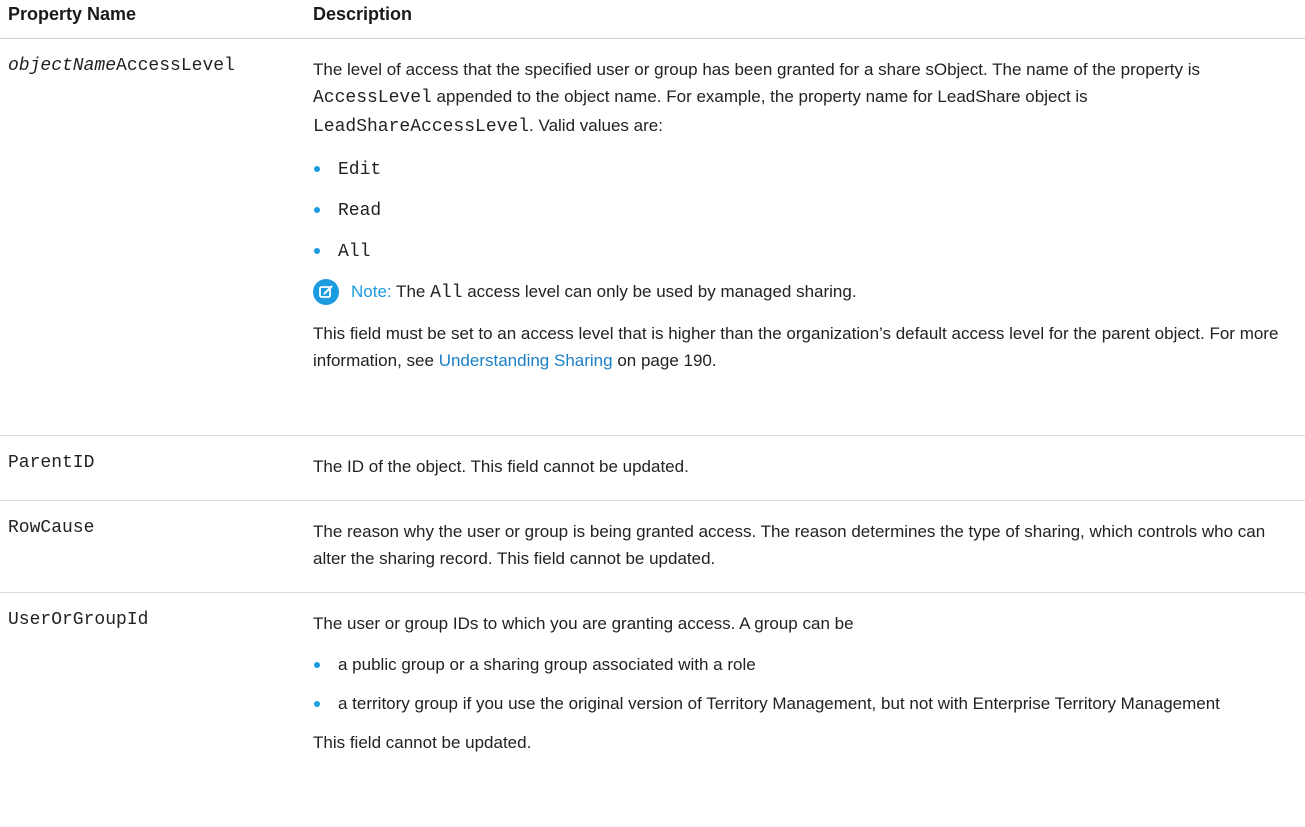 The width and height of the screenshot is (1305, 827). Describe the element at coordinates (175, 66) in the screenshot. I see `property-name-suffix: AccessLevel` at that location.